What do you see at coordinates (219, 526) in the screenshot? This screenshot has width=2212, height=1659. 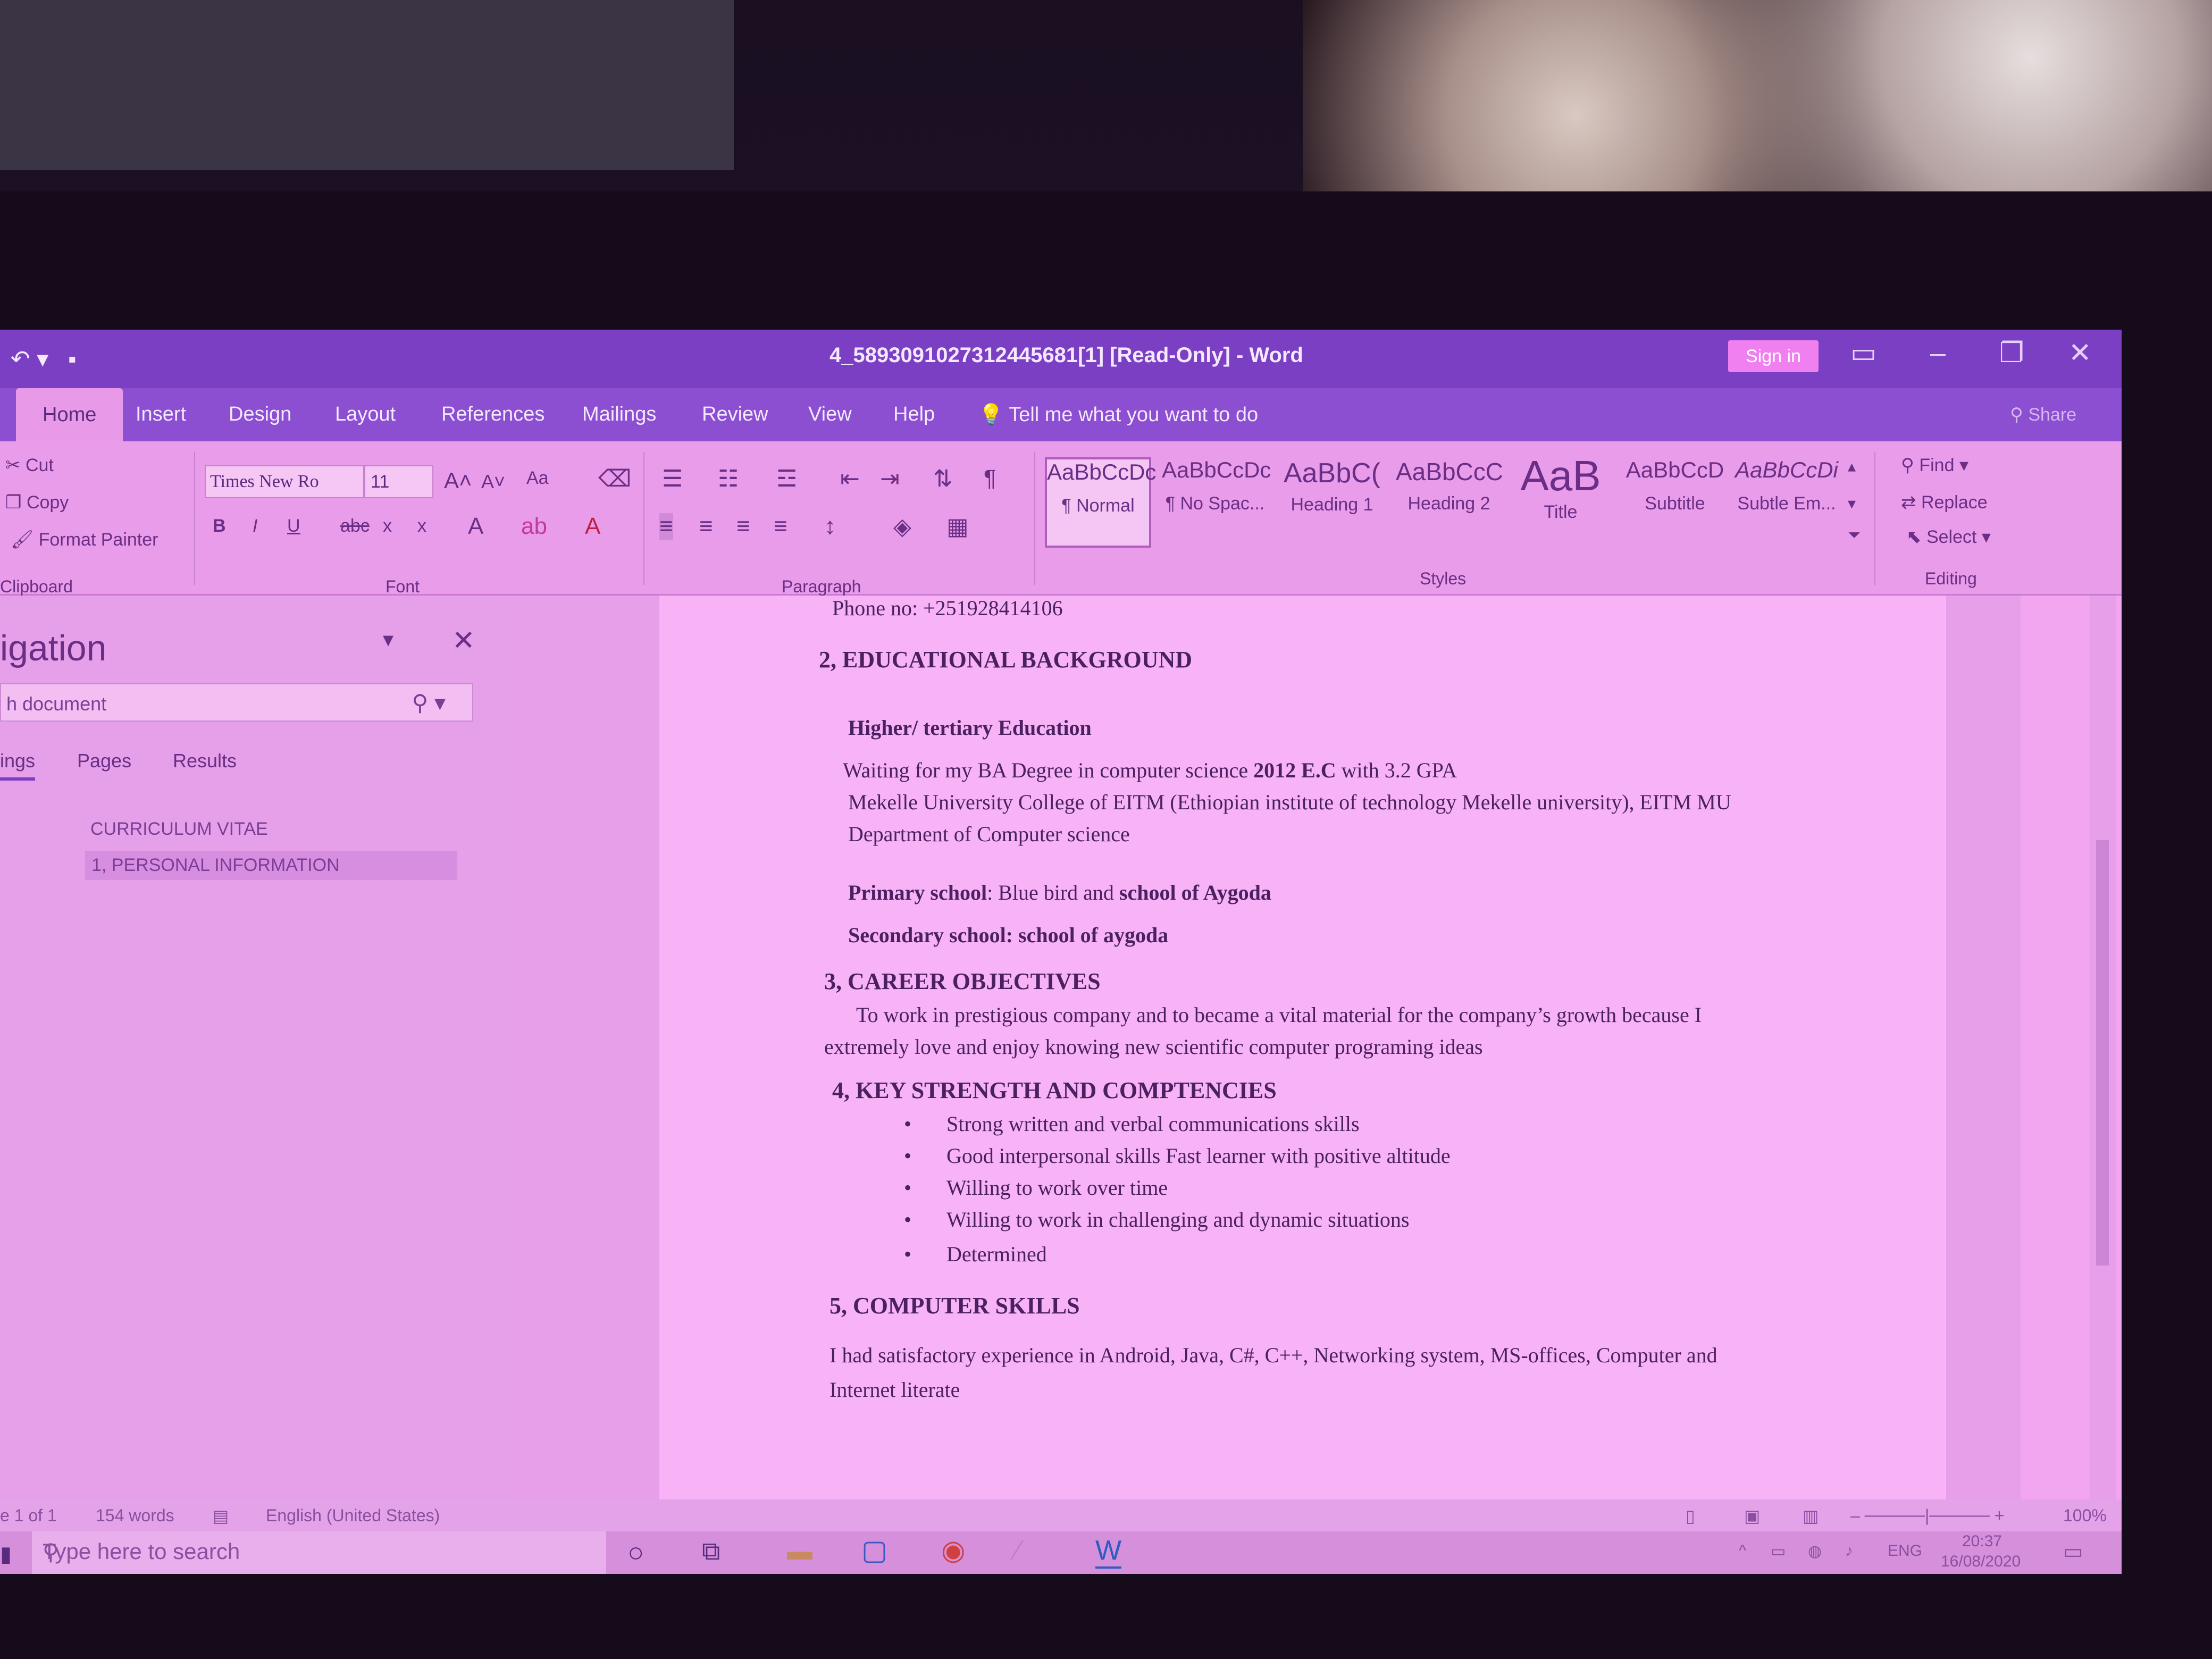 I see `bold-button: B` at bounding box center [219, 526].